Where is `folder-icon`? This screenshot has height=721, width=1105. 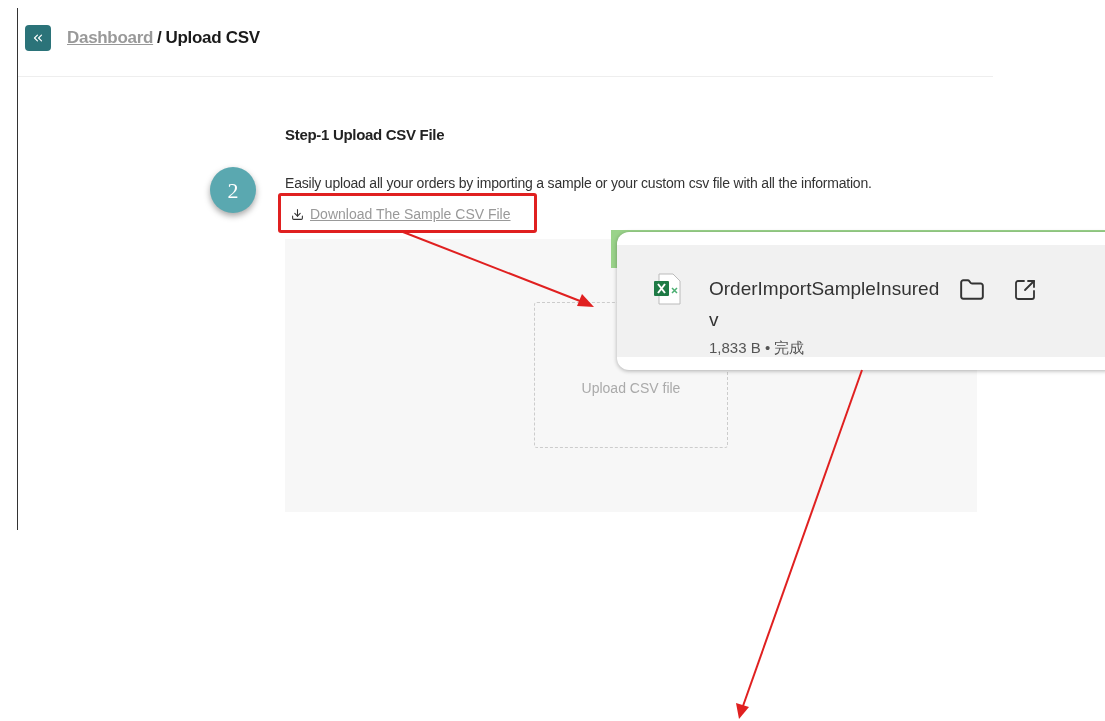
folder-icon is located at coordinates (972, 290).